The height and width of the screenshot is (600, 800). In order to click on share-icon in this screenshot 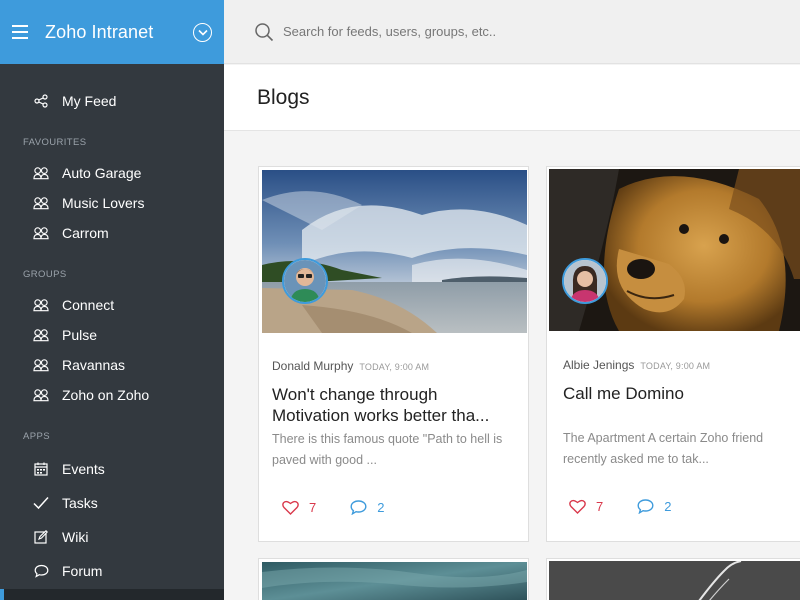, I will do `click(41, 101)`.